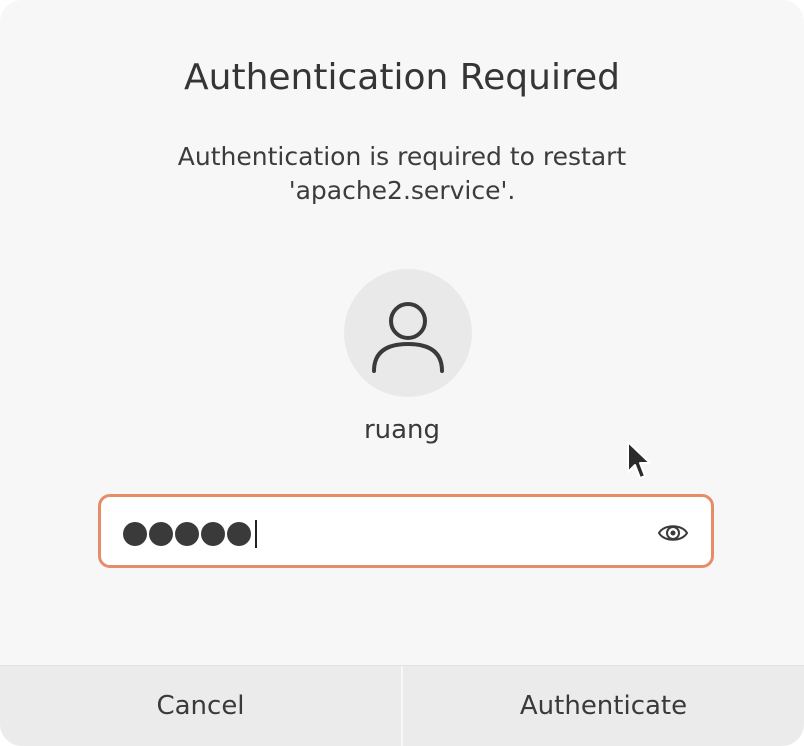  I want to click on text-caret, so click(256, 534).